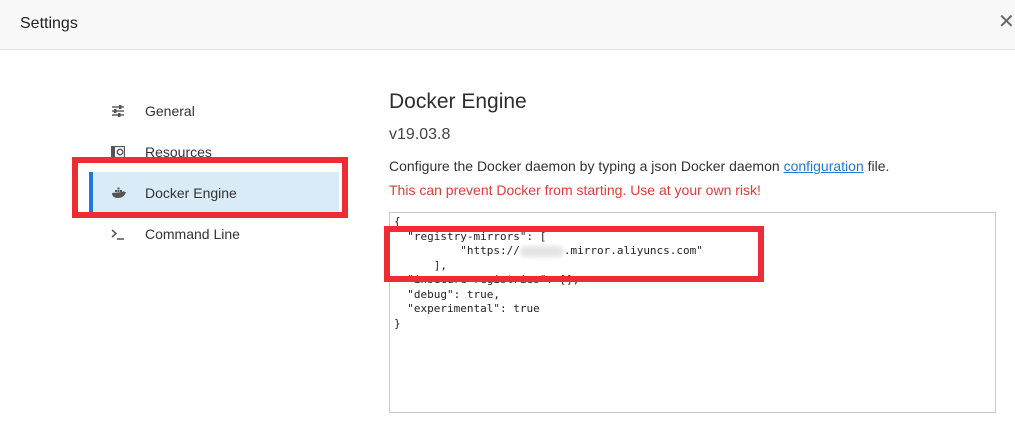 This screenshot has height=425, width=1015. I want to click on editor-line: "debug": true,, so click(447, 294).